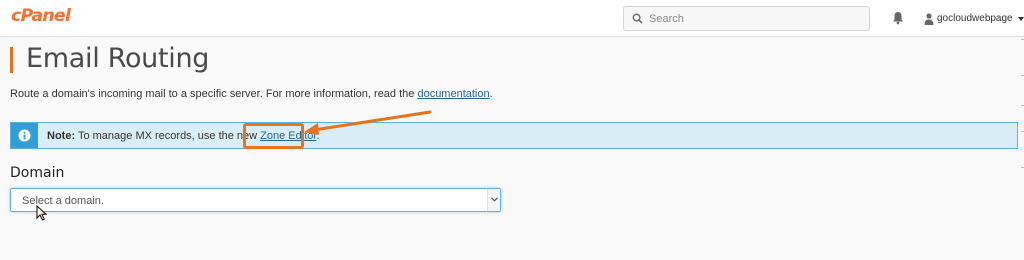 The image size is (1024, 260). I want to click on user-menu: gocloudwebpage, so click(974, 18).